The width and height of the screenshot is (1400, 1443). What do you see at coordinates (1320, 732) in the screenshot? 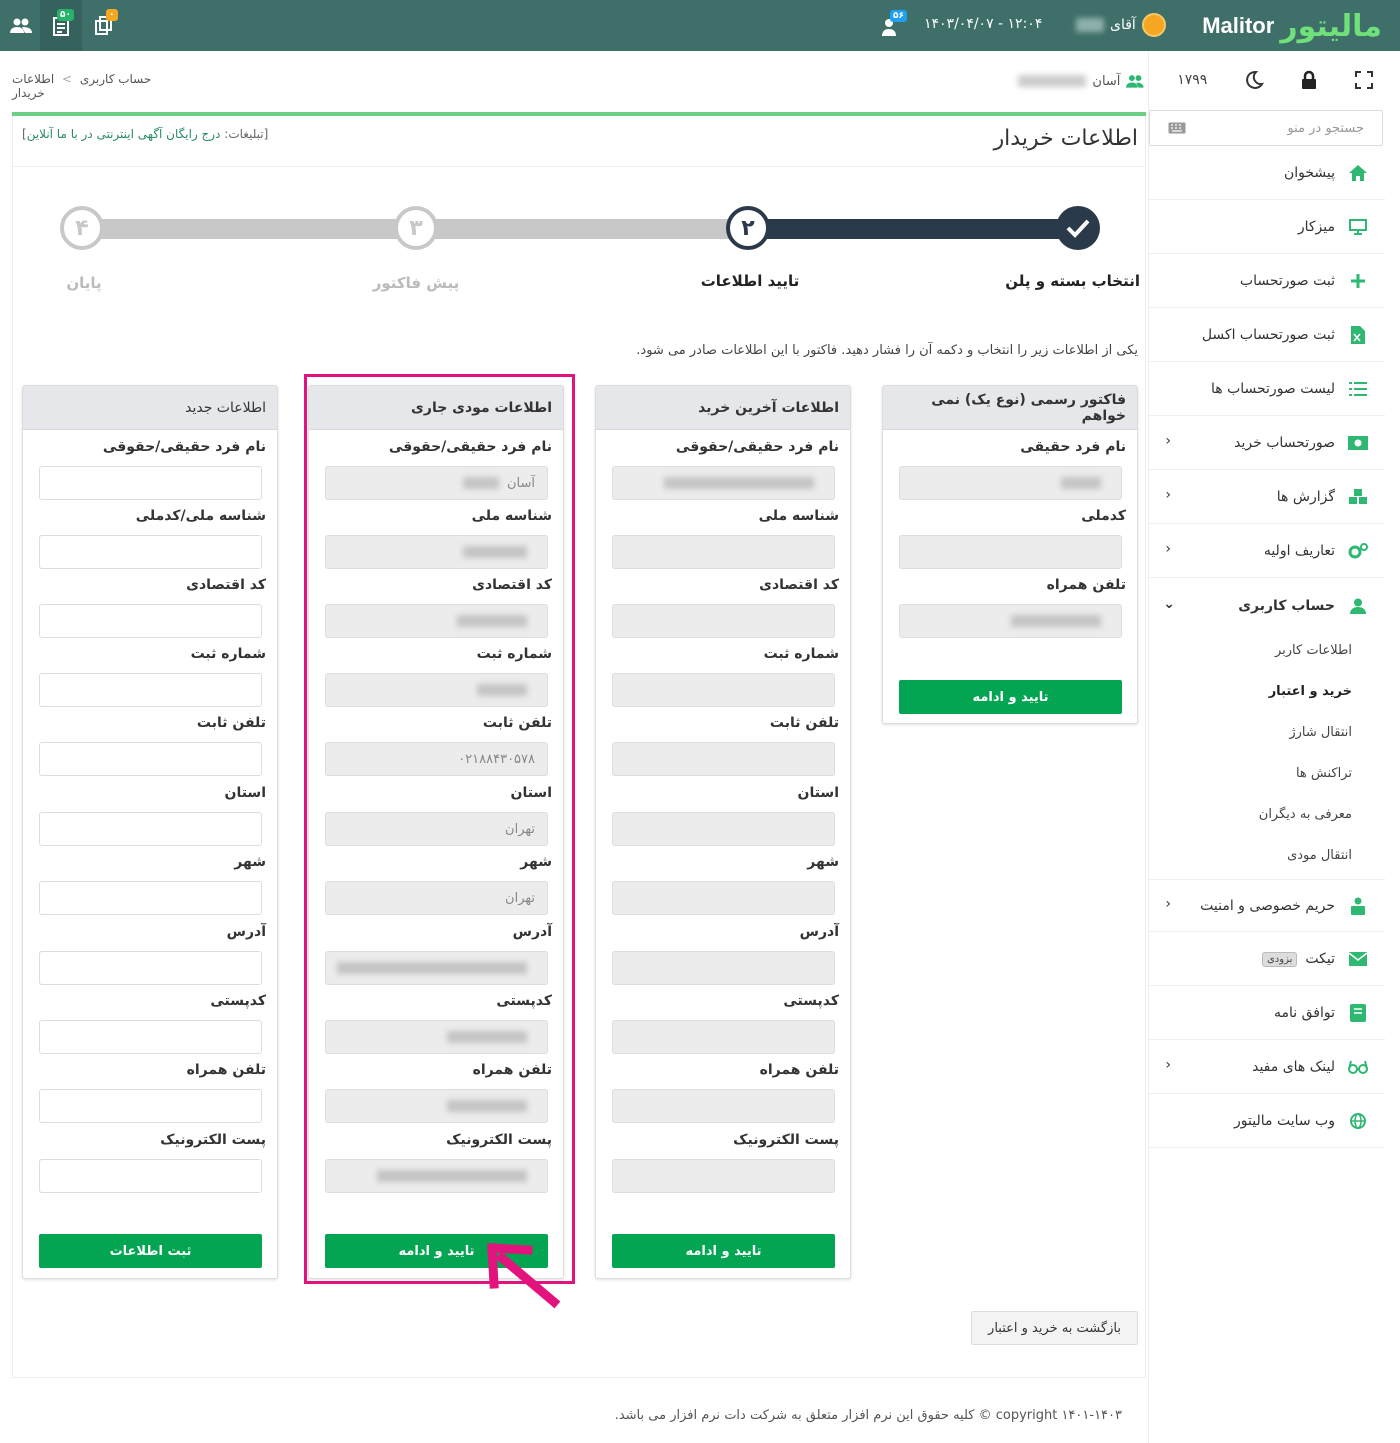
I see `submenu-transfer-charge: انتقال شارژ` at bounding box center [1320, 732].